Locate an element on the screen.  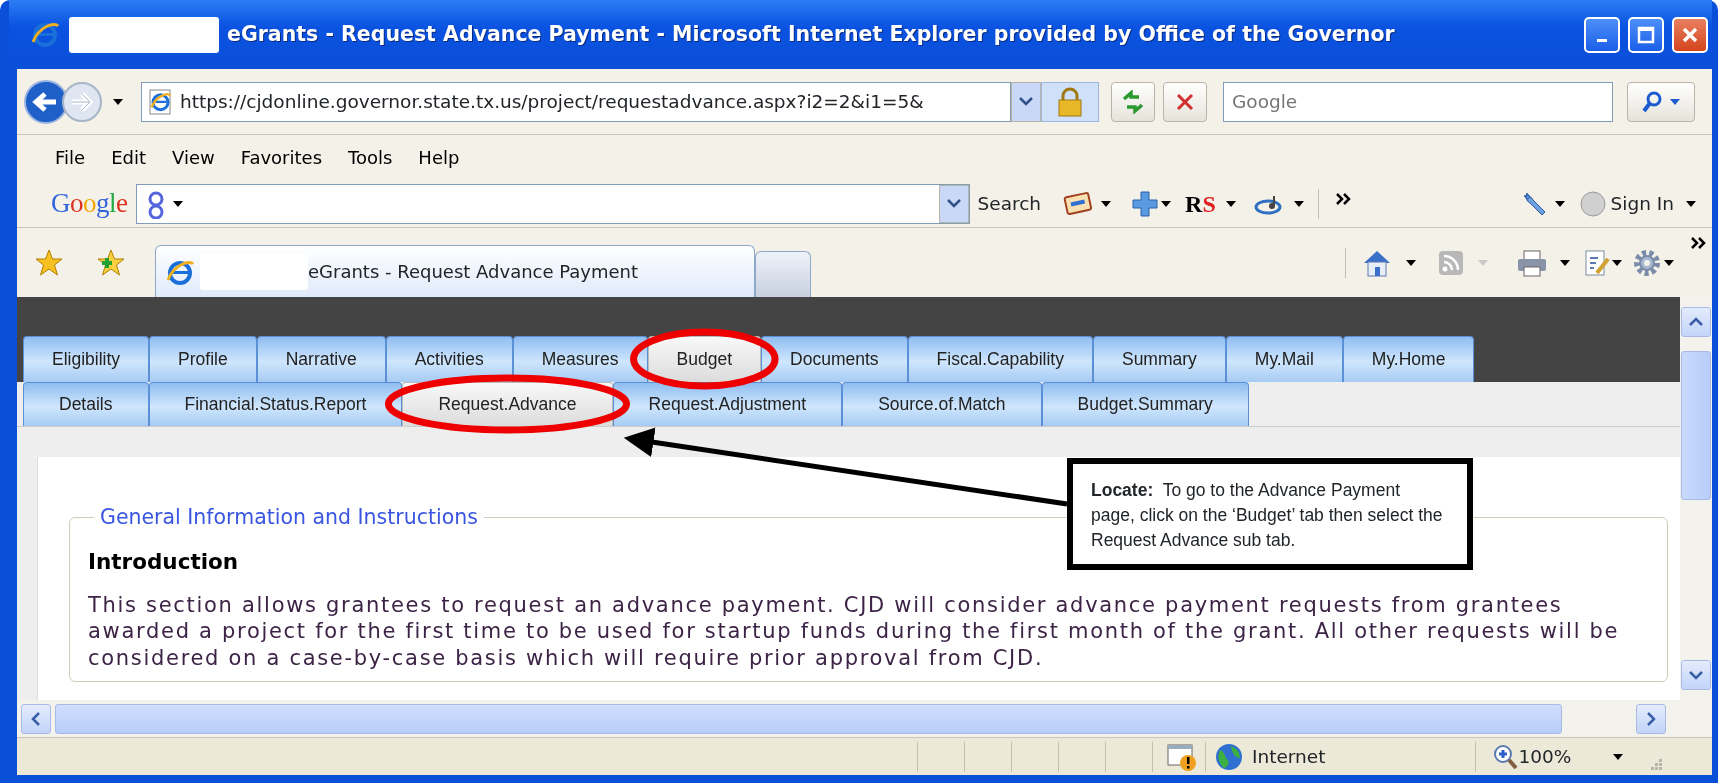
close-icon is located at coordinates (1690, 34).